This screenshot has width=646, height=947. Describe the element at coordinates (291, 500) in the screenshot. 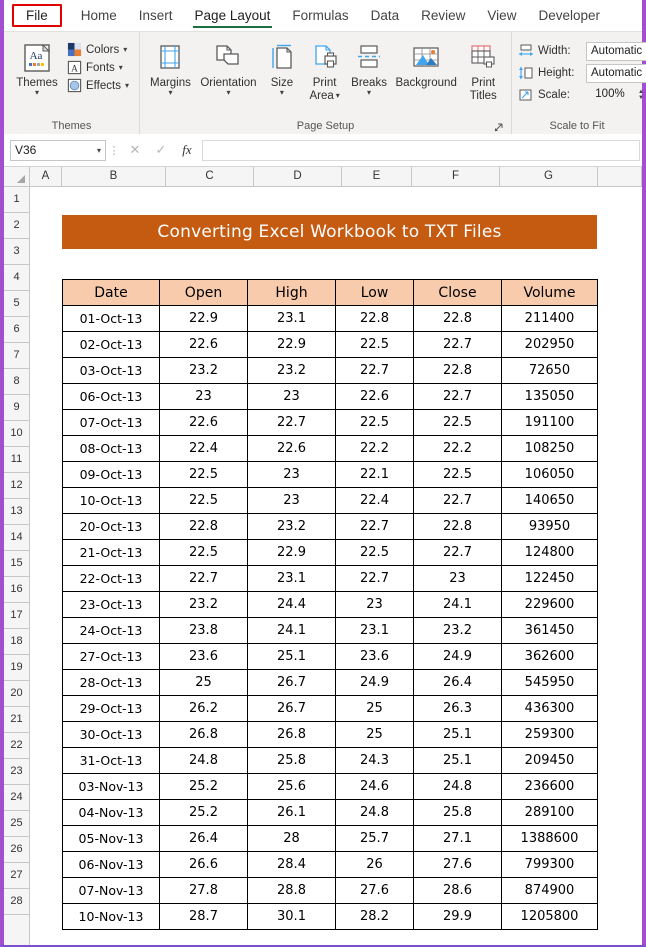

I see `cell-high-7: 23` at that location.